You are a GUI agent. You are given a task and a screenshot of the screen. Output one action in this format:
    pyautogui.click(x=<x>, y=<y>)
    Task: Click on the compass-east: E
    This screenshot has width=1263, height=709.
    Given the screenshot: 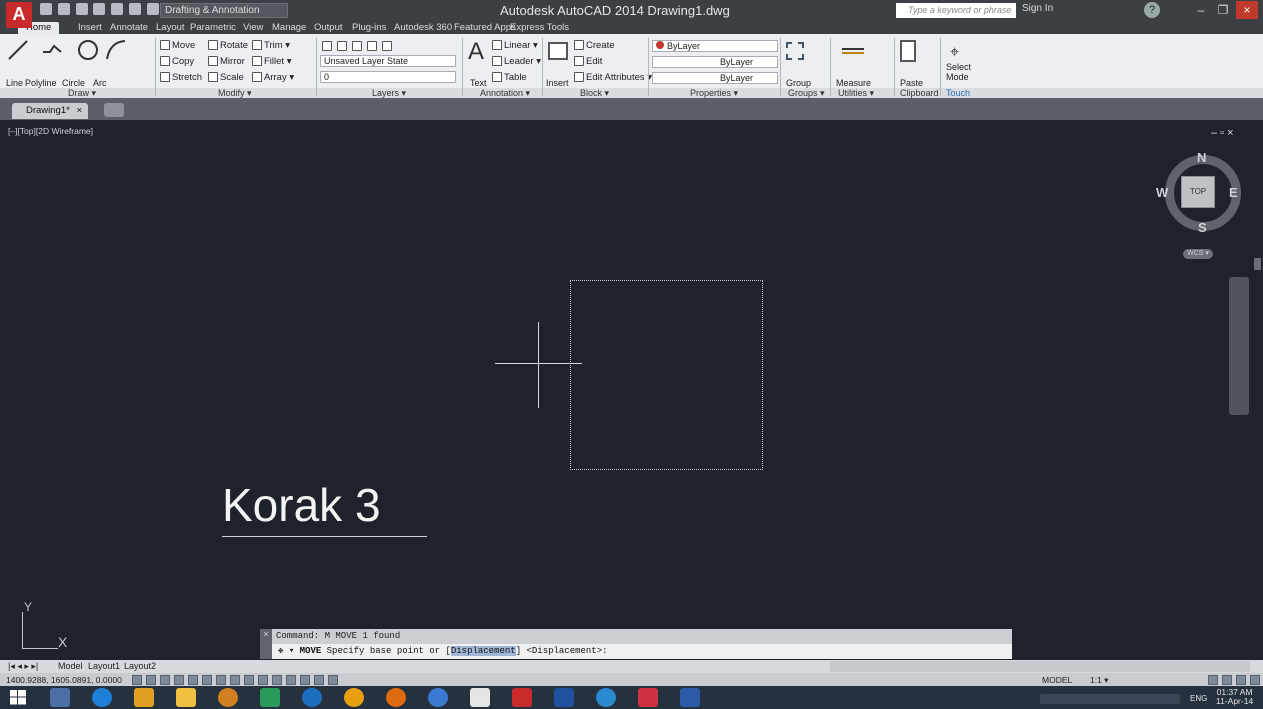 What is the action you would take?
    pyautogui.click(x=1233, y=192)
    